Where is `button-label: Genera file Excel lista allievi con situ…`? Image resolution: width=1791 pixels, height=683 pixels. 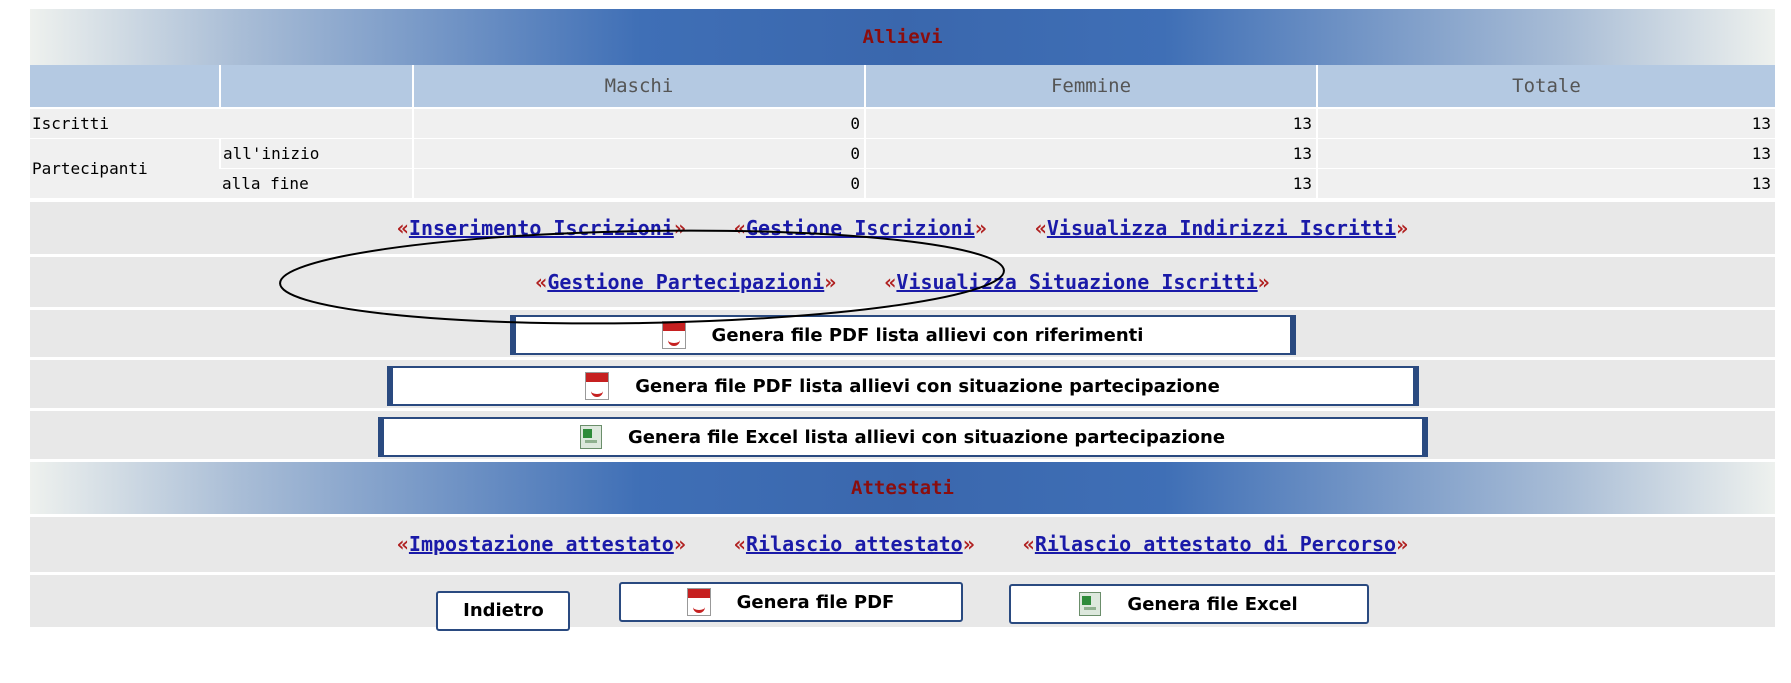 button-label: Genera file Excel lista allievi con situ… is located at coordinates (926, 437).